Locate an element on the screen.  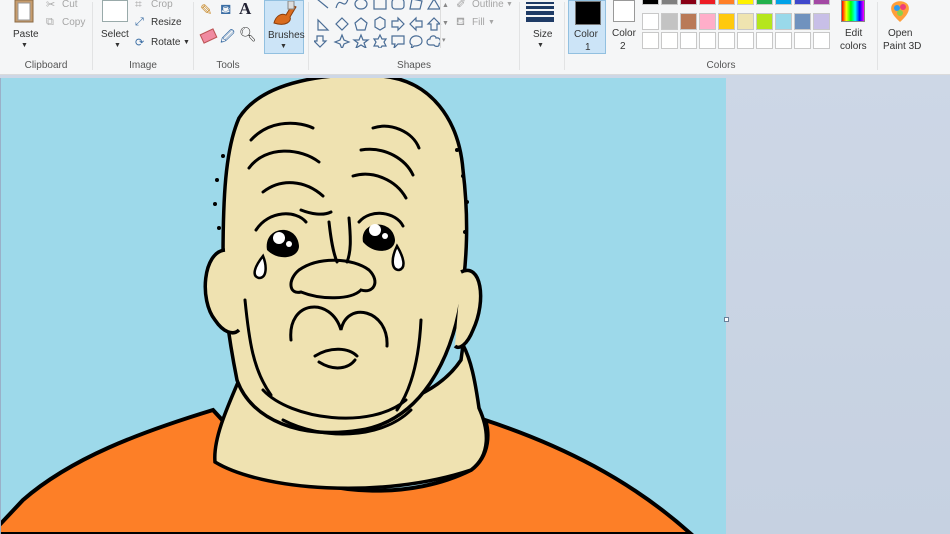
four-point-star-shape-icon is located at coordinates (342, 40).